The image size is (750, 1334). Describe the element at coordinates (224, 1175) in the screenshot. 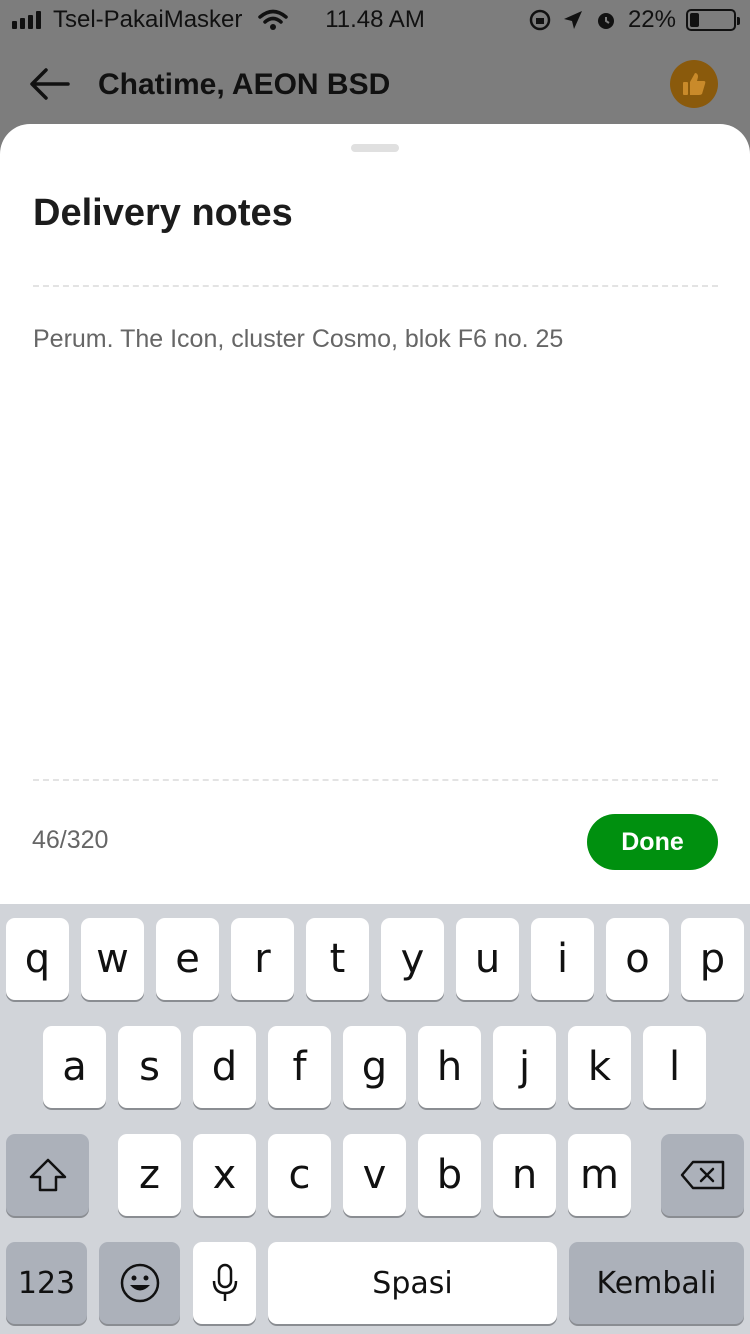

I see `key-x: x` at that location.